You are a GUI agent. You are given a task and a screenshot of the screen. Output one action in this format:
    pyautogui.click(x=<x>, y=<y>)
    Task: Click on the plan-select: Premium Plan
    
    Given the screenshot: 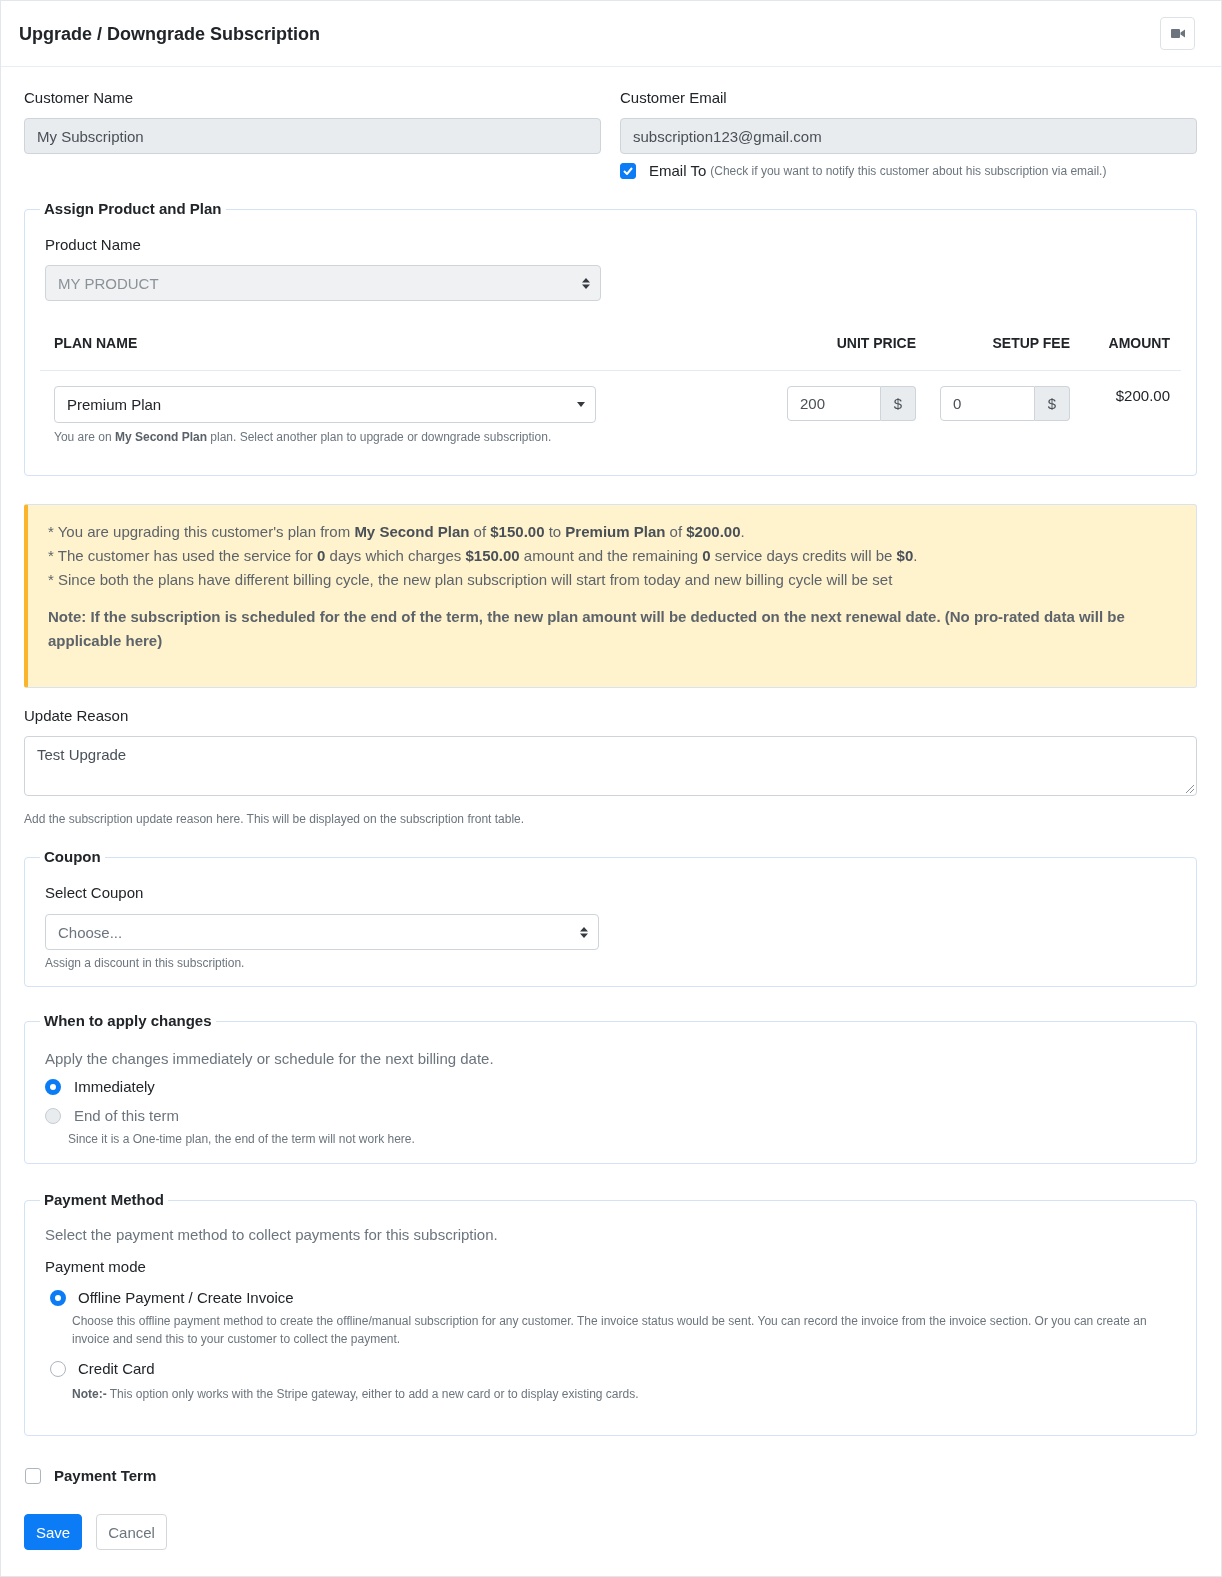 What is the action you would take?
    pyautogui.click(x=325, y=404)
    